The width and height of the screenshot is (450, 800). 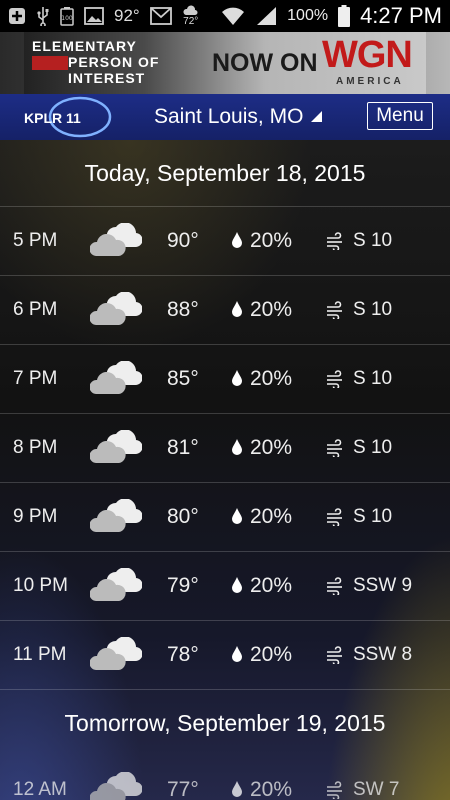 I want to click on battery-saver-icon: 100, so click(x=67, y=16).